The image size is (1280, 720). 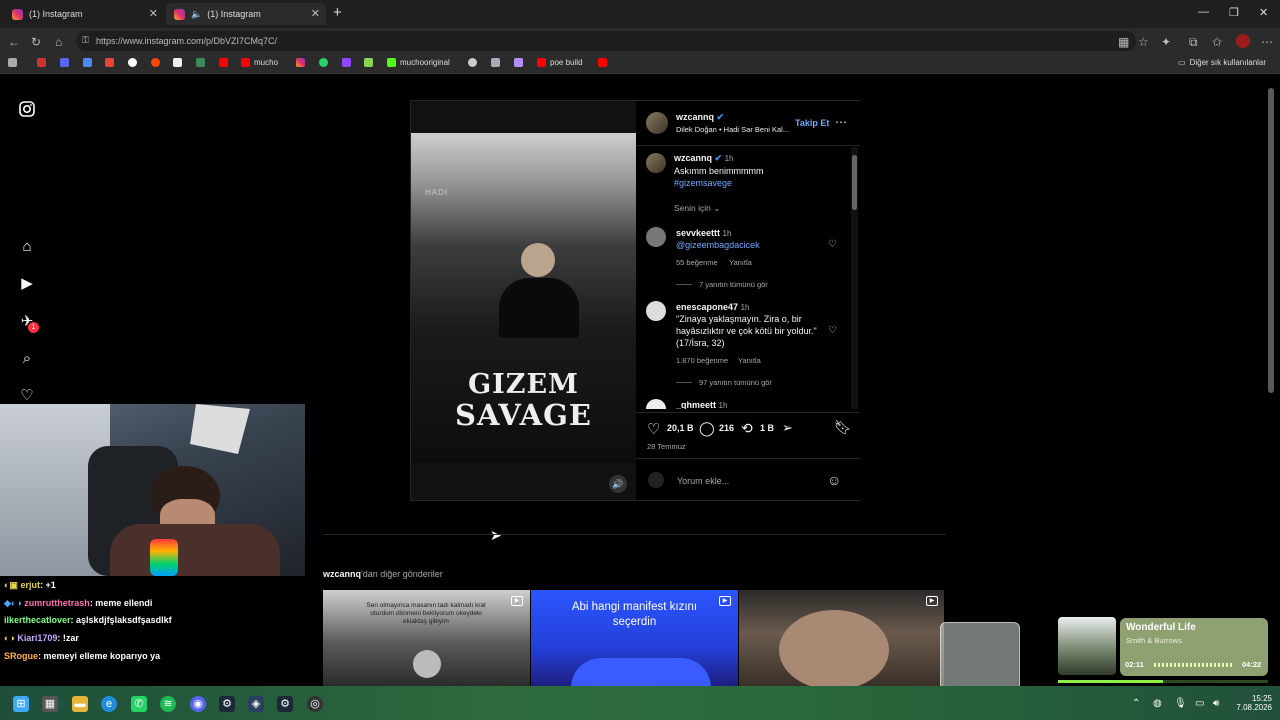 I want to click on whatsapp-icon, so click(x=325, y=62).